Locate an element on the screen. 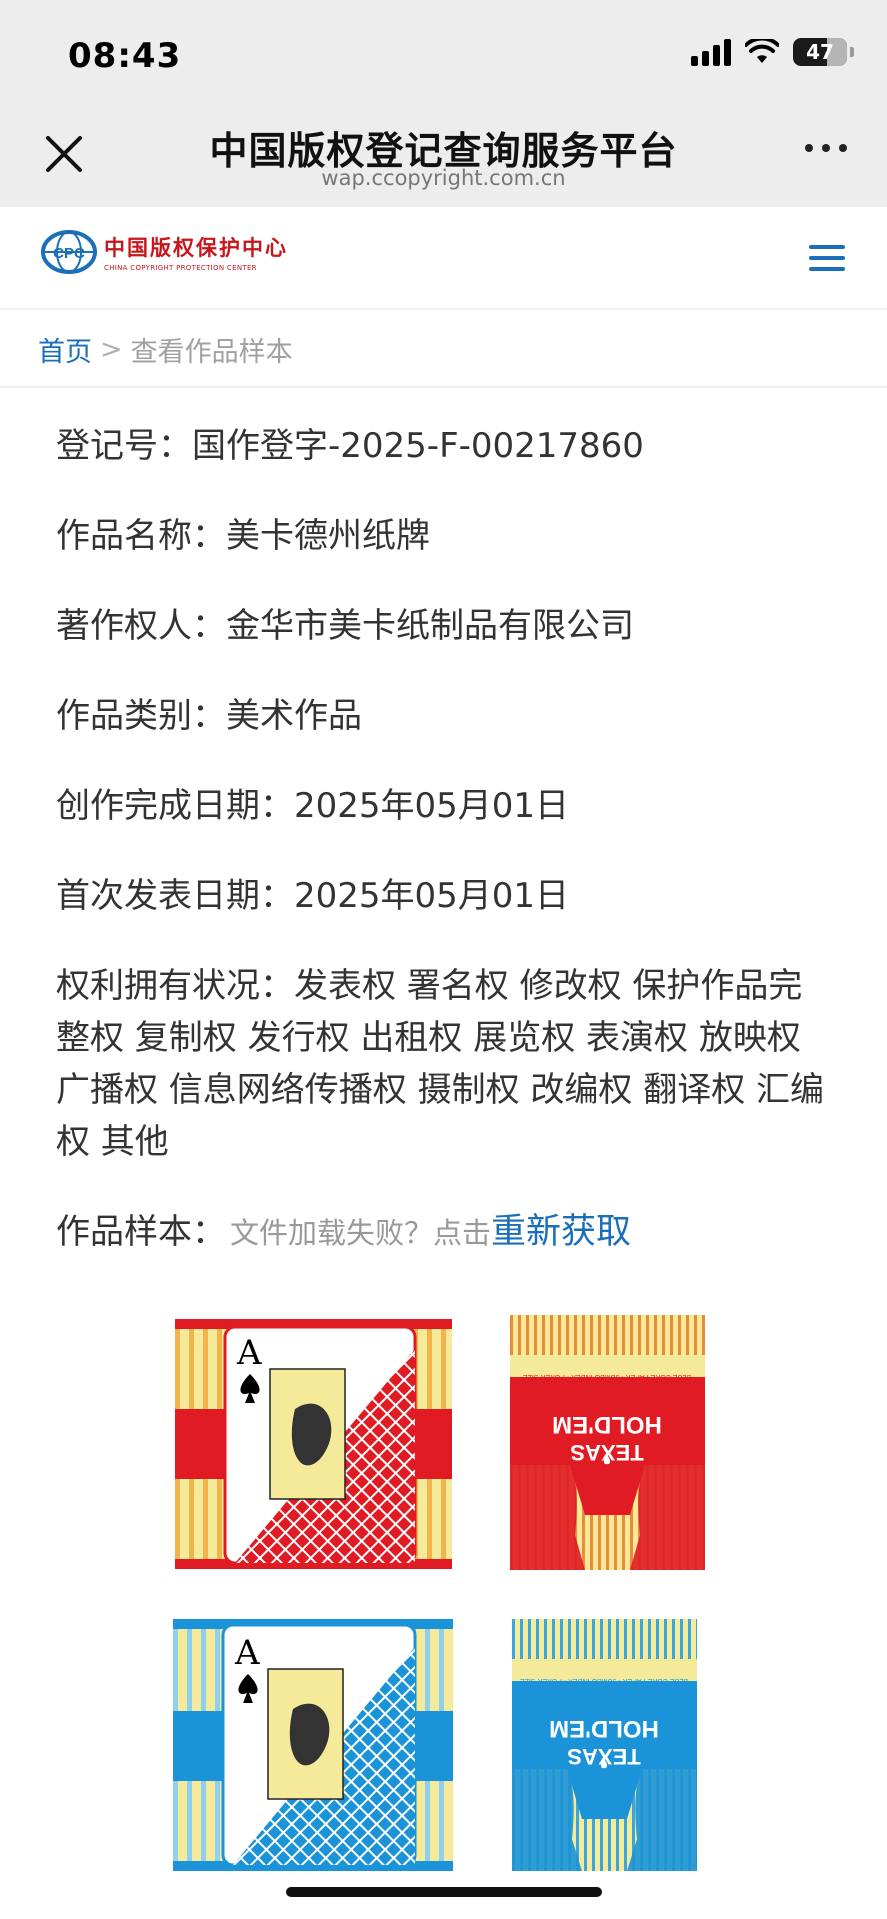  signal-icon is located at coordinates (711, 52).